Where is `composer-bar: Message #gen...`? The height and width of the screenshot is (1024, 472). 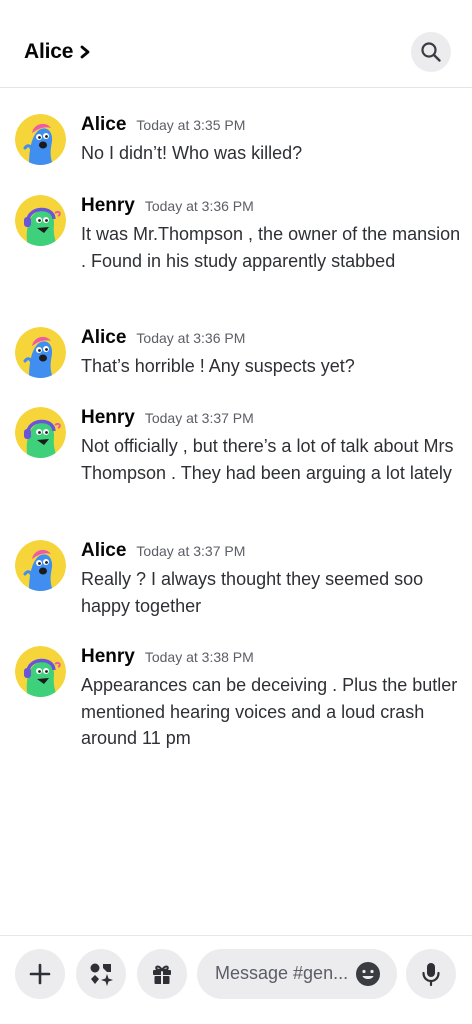
composer-bar: Message #gen... is located at coordinates (236, 979).